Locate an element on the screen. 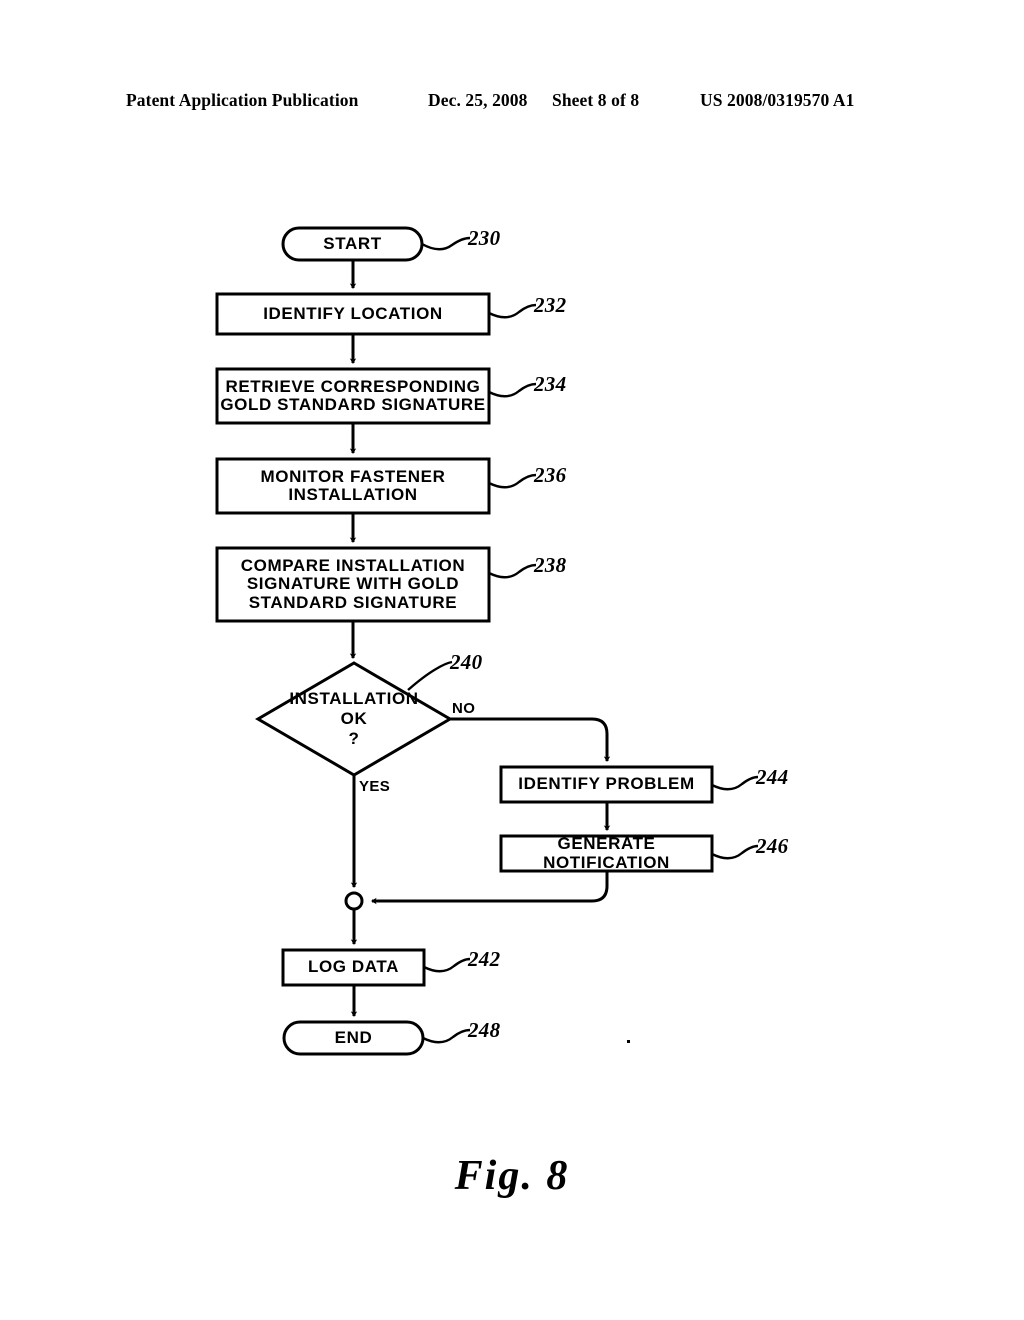 This screenshot has height=1320, width=1024. node-log-data-label: LOG DATA is located at coordinates (353, 967).